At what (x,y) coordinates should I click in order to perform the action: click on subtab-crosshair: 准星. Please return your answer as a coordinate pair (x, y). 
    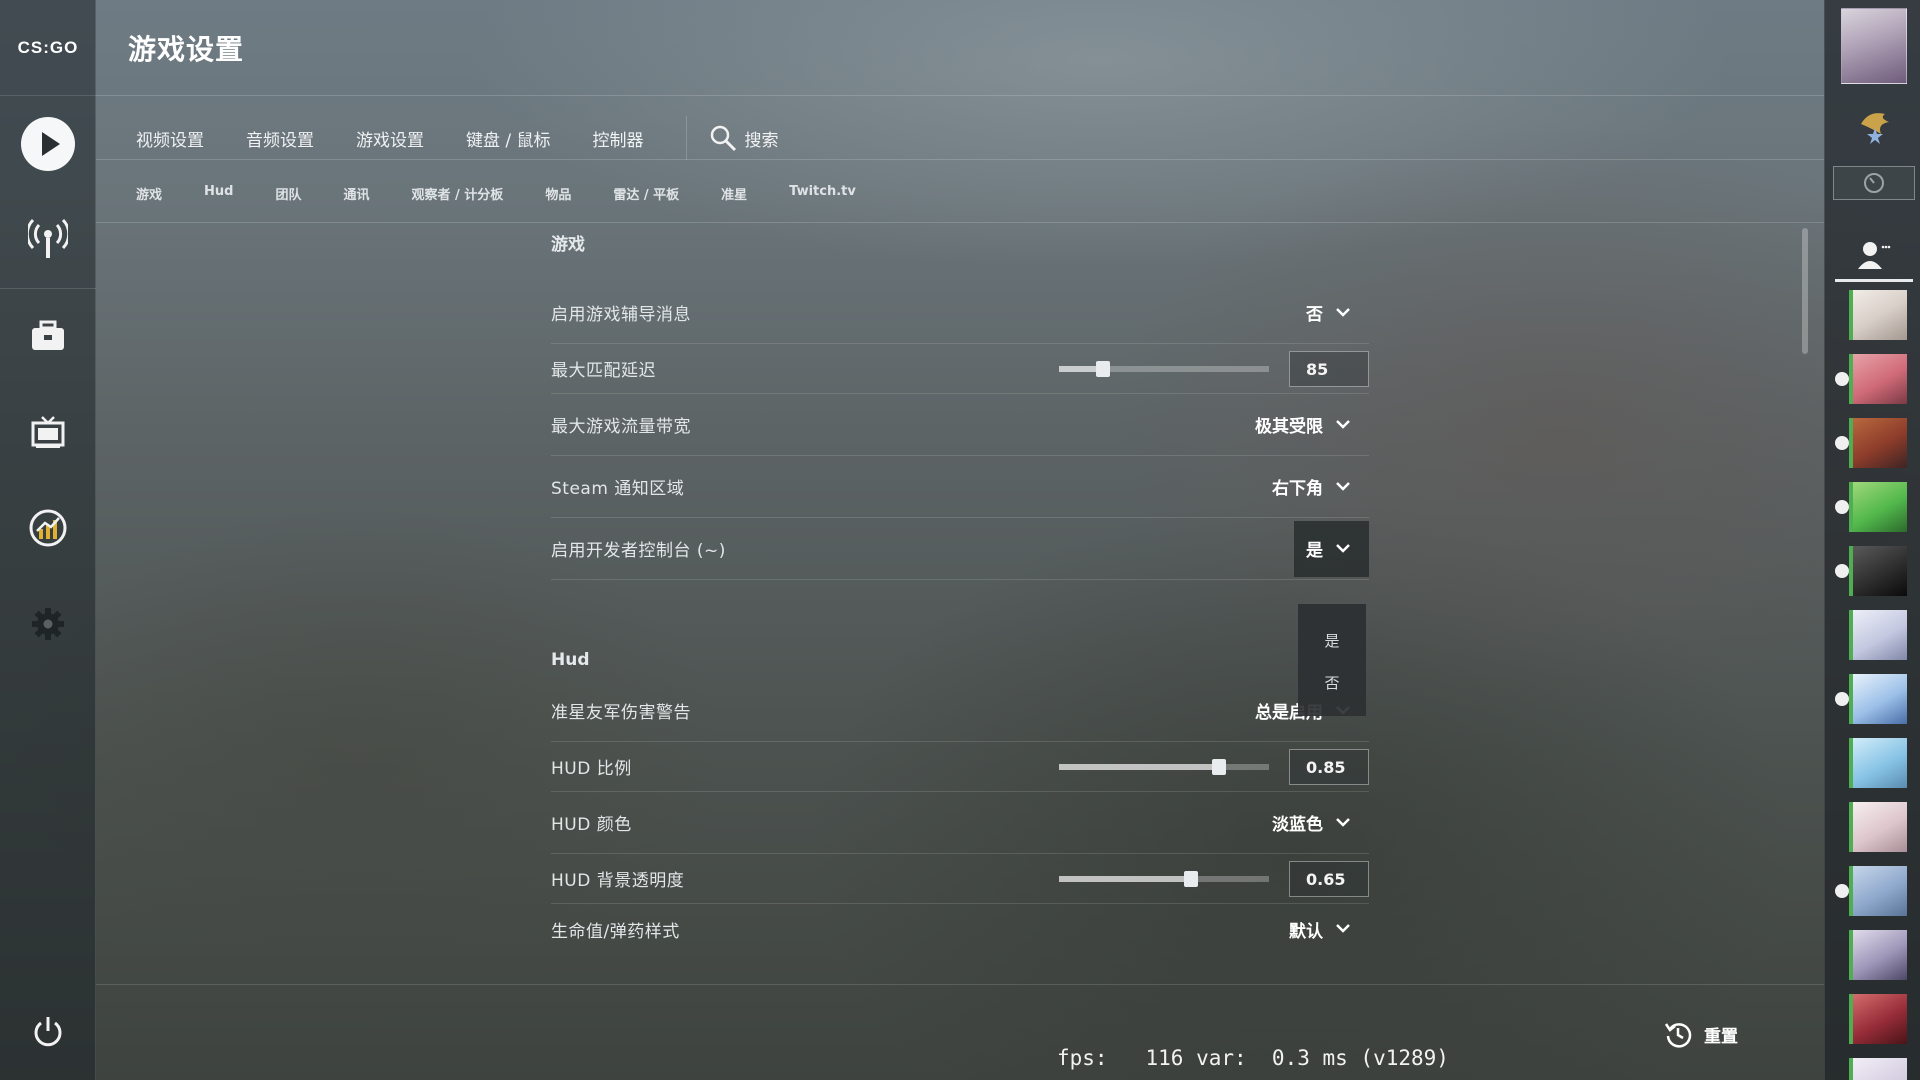
    Looking at the image, I should click on (734, 193).